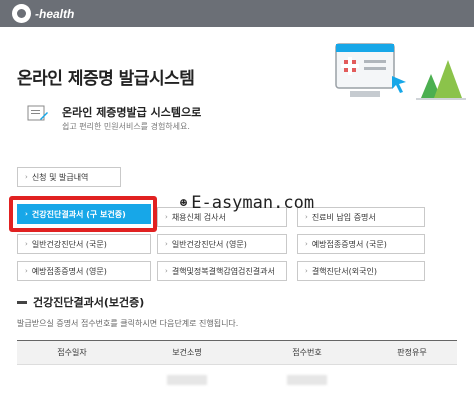 This screenshot has width=474, height=408. I want to click on cert-button-vaccination-en: › 예방접종증명서 (영문), so click(84, 271).